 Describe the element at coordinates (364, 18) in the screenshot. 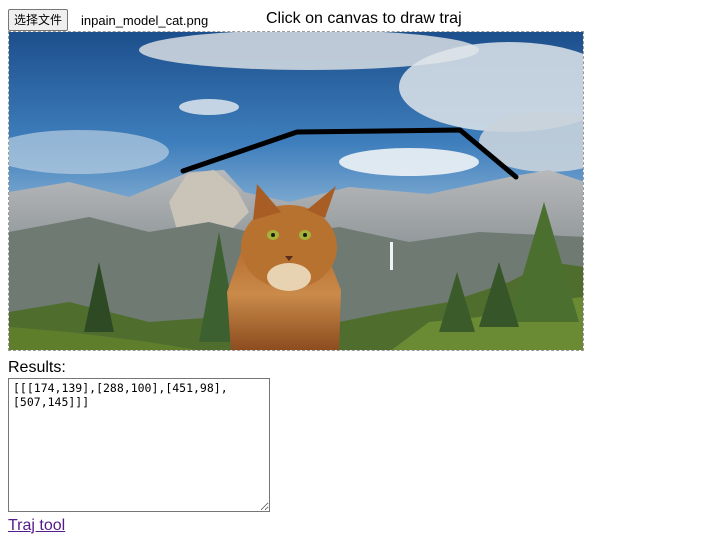

I see `canvas-instruction: Click on canvas to draw traj` at that location.